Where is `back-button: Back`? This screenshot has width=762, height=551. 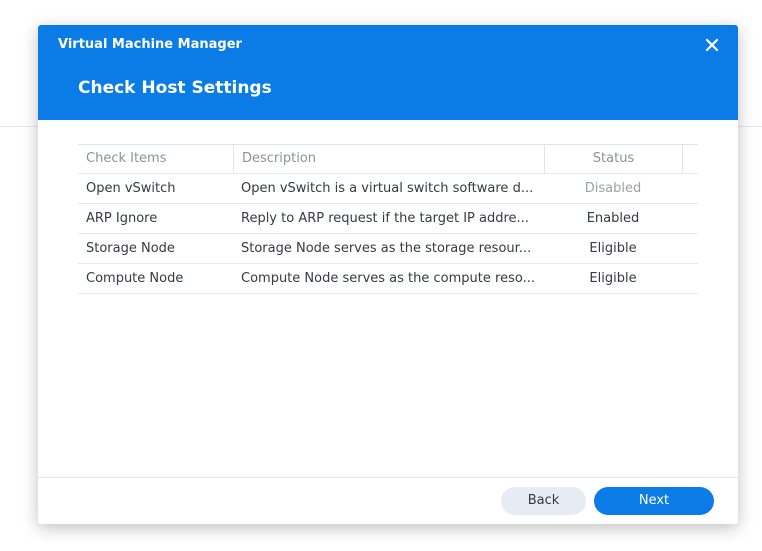 back-button: Back is located at coordinates (543, 501).